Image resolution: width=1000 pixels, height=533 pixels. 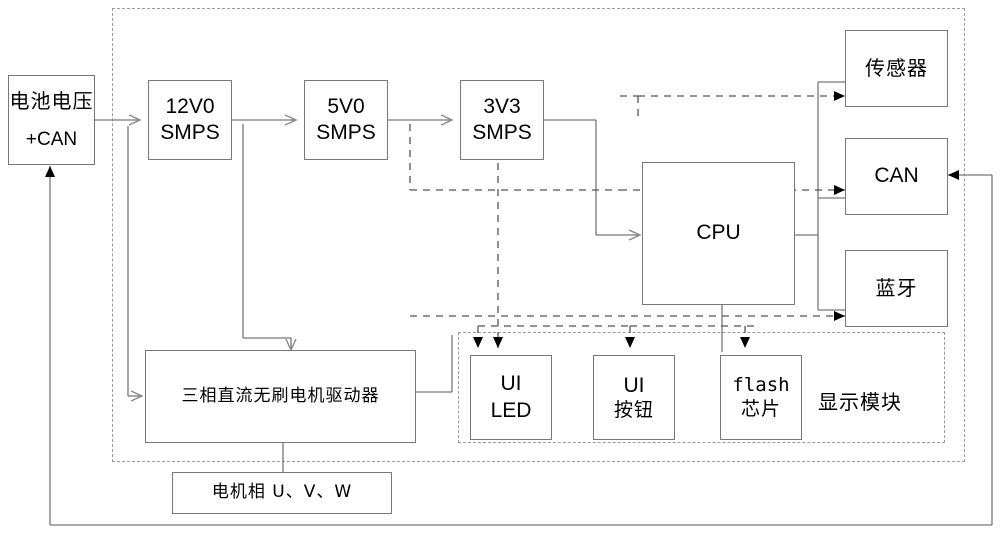 What do you see at coordinates (511, 384) in the screenshot?
I see `ui-led-label-line1: UI` at bounding box center [511, 384].